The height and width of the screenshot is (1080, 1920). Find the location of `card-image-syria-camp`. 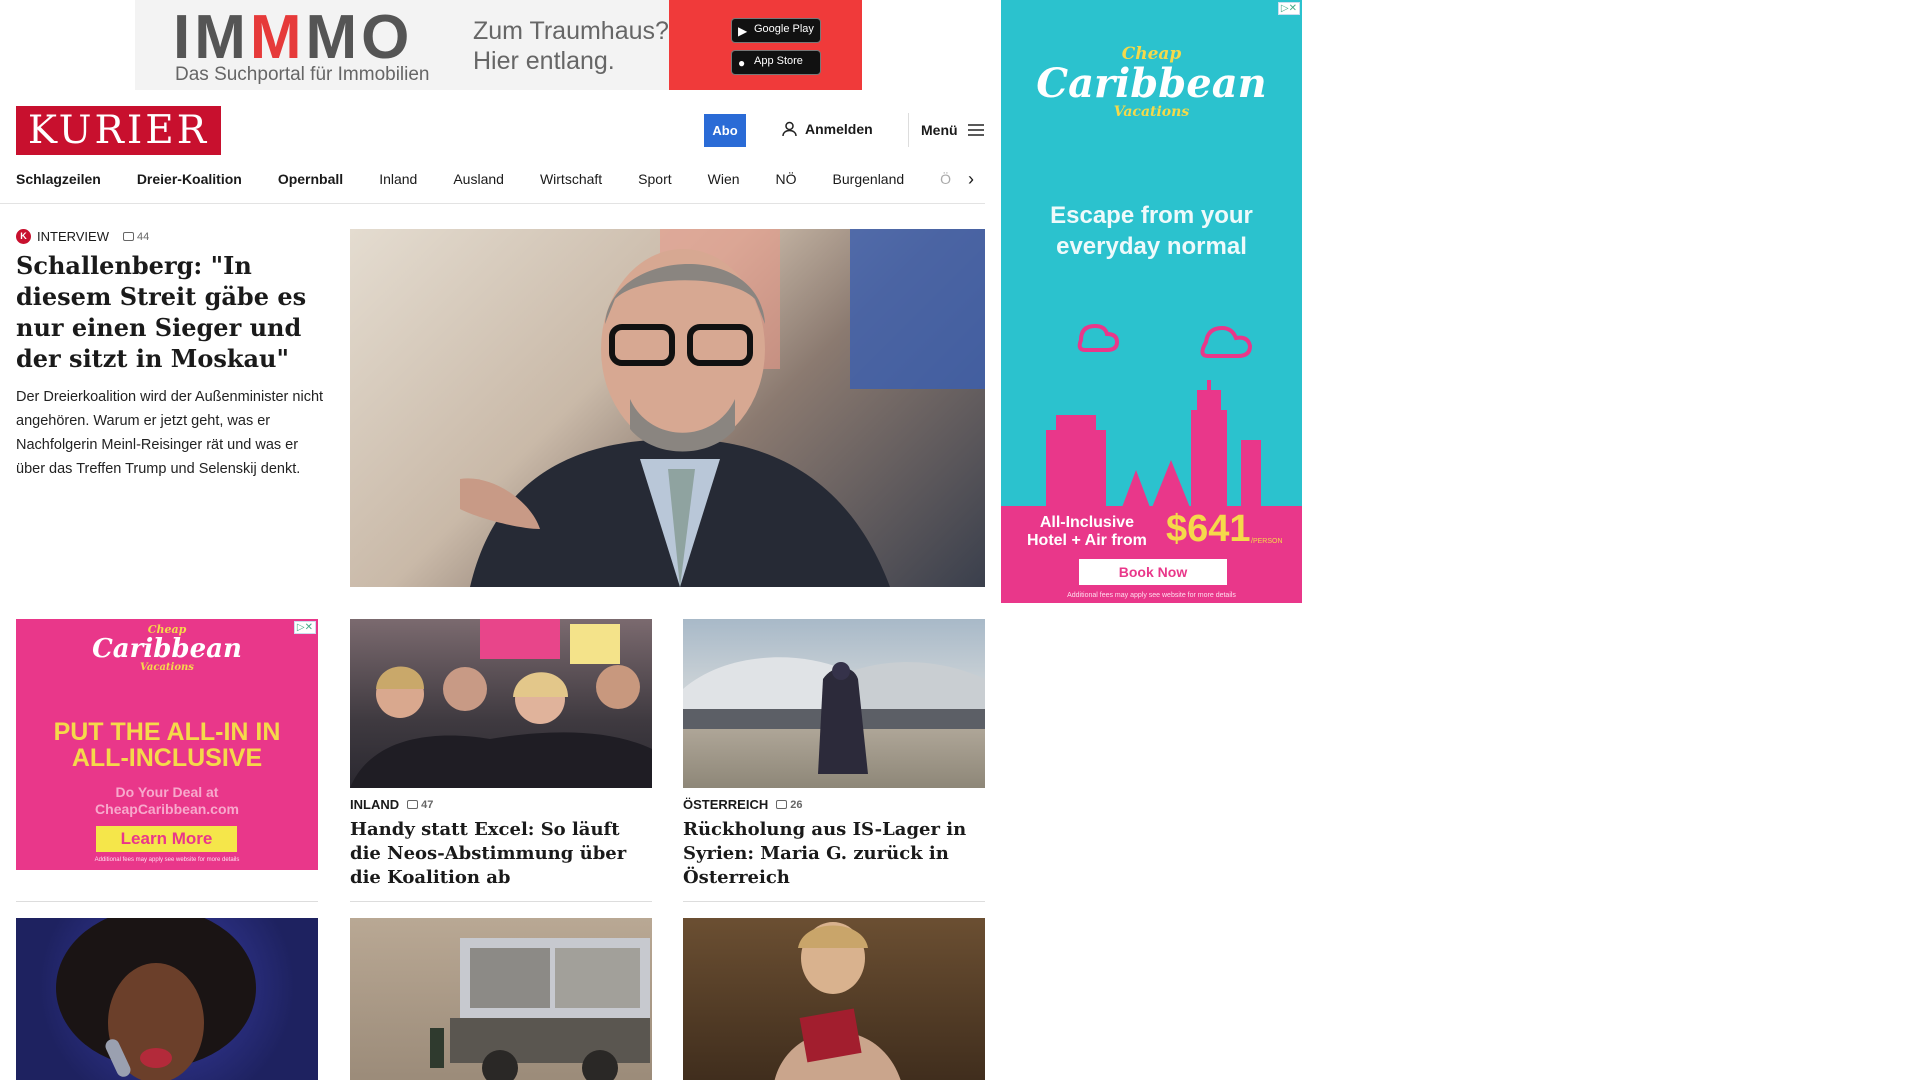

card-image-syria-camp is located at coordinates (834, 703).